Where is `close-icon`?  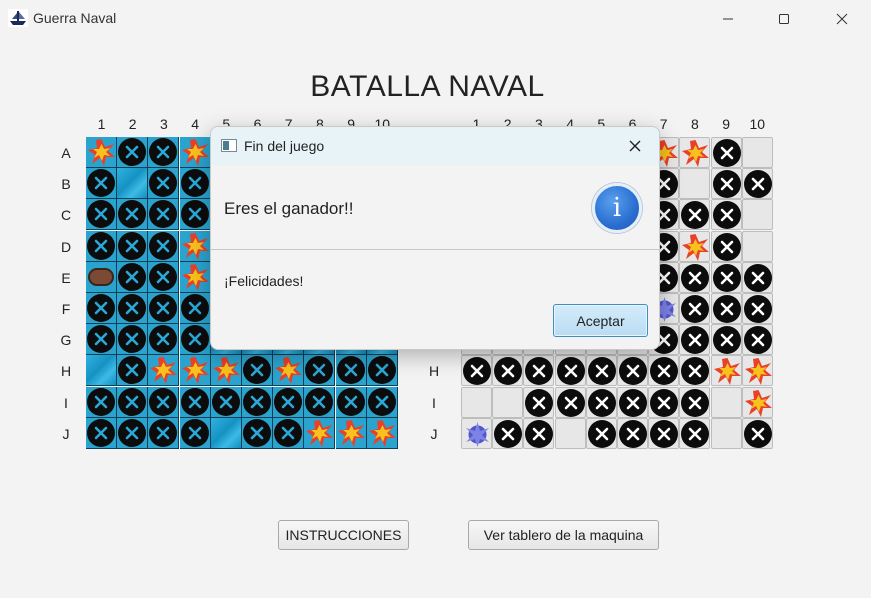 close-icon is located at coordinates (635, 146).